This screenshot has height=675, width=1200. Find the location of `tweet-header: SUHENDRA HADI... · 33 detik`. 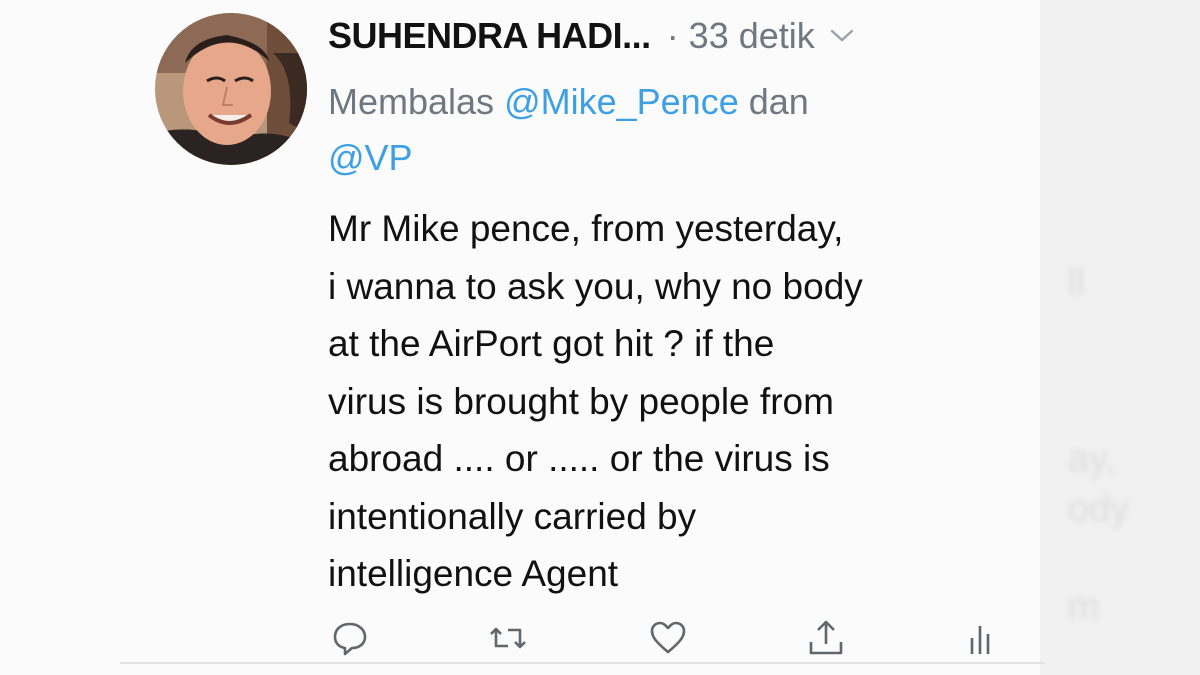

tweet-header: SUHENDRA HADI... · 33 detik is located at coordinates (591, 36).